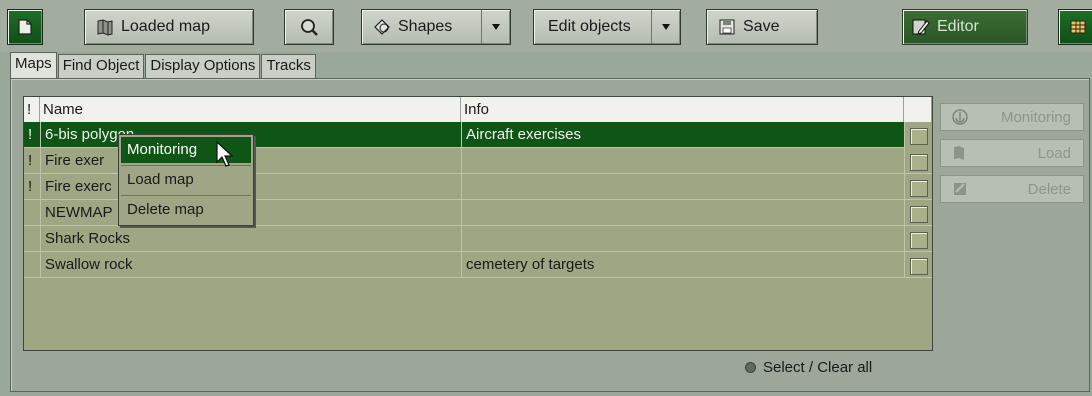  I want to click on save-label: Save, so click(761, 26).